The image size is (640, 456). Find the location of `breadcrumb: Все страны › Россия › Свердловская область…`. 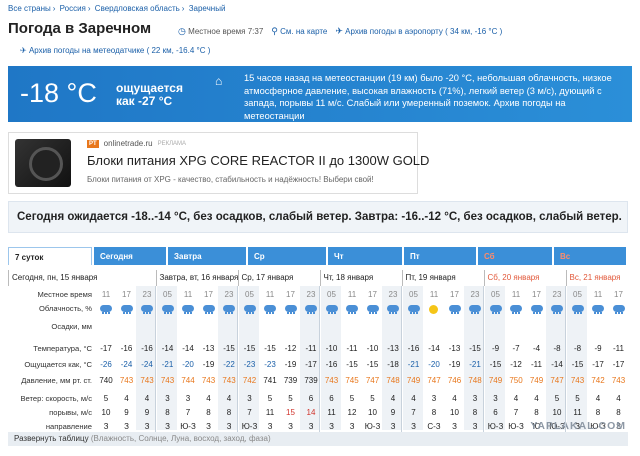

breadcrumb: Все страны › Россия › Свердловская область… is located at coordinates (117, 8).